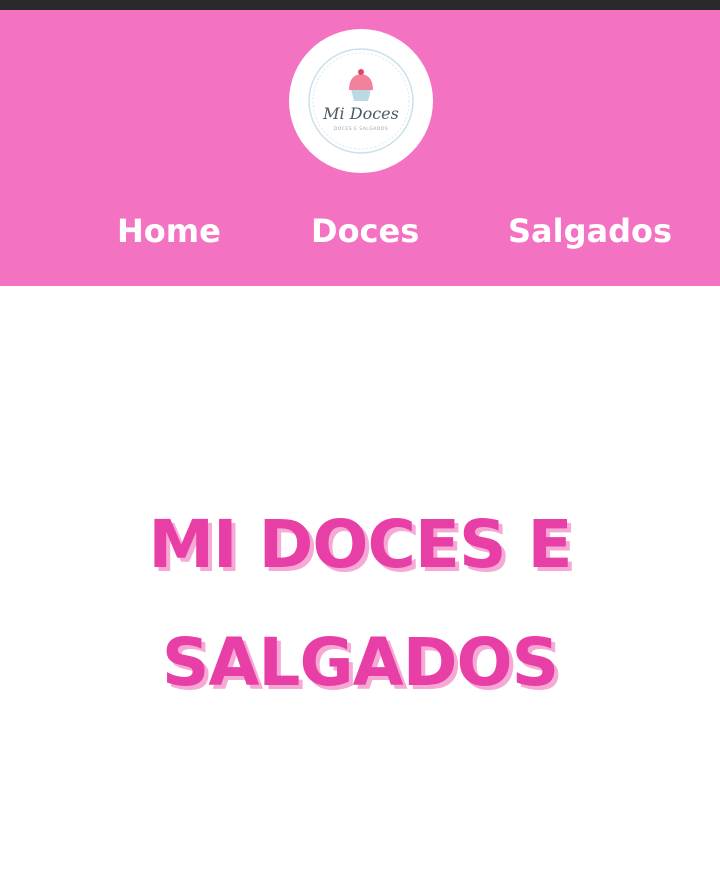 The width and height of the screenshot is (720, 880). Describe the element at coordinates (590, 231) in the screenshot. I see `nav-salgados-link: Salgados` at that location.